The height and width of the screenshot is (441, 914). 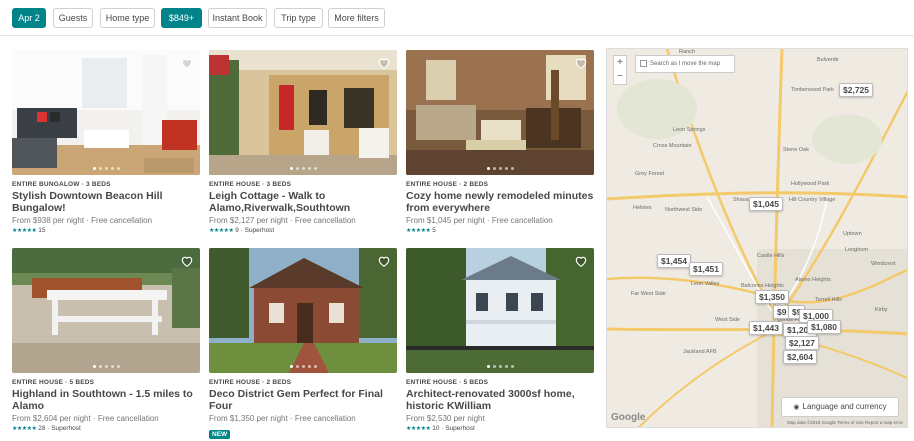 What do you see at coordinates (684, 210) in the screenshot?
I see `map-place-label: Northwest Side` at bounding box center [684, 210].